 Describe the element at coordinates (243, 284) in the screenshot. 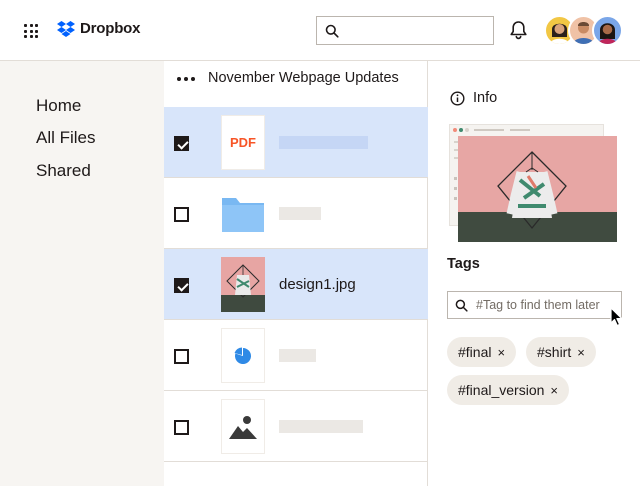

I see `image-thumbnail` at that location.